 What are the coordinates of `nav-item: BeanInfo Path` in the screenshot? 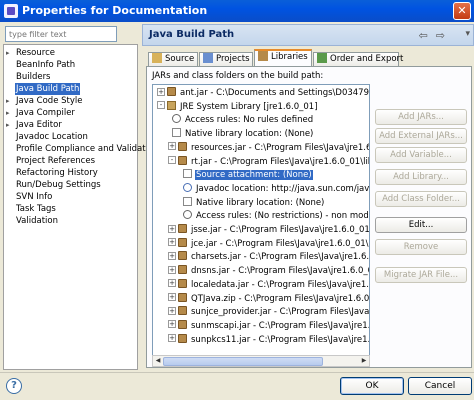 It's located at (41, 65).